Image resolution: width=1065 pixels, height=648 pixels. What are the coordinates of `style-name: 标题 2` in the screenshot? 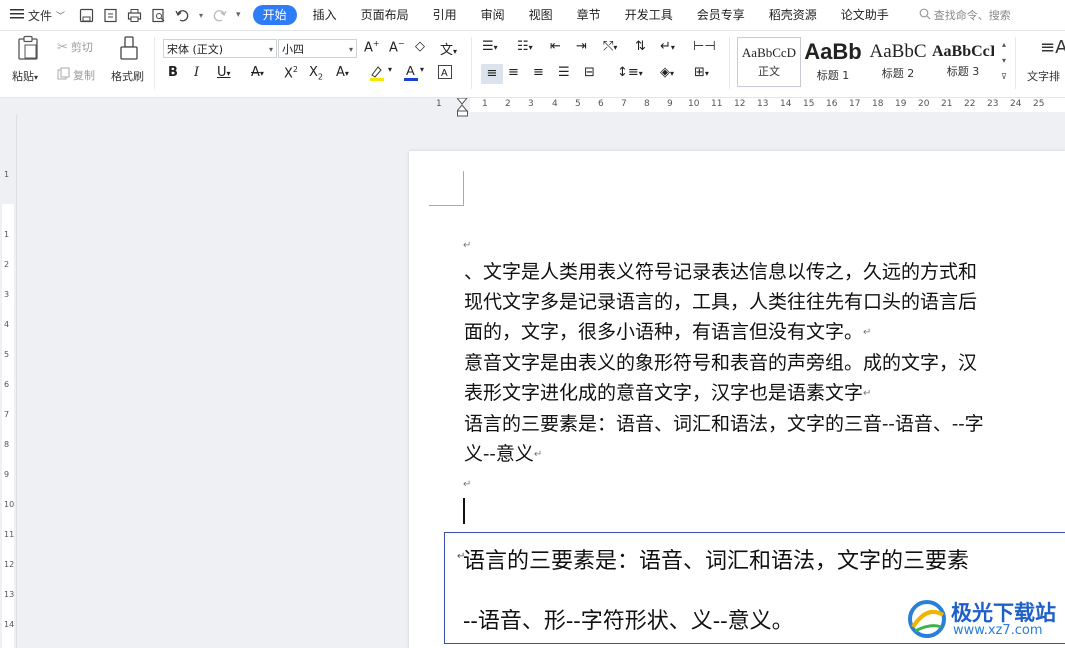 It's located at (898, 73).